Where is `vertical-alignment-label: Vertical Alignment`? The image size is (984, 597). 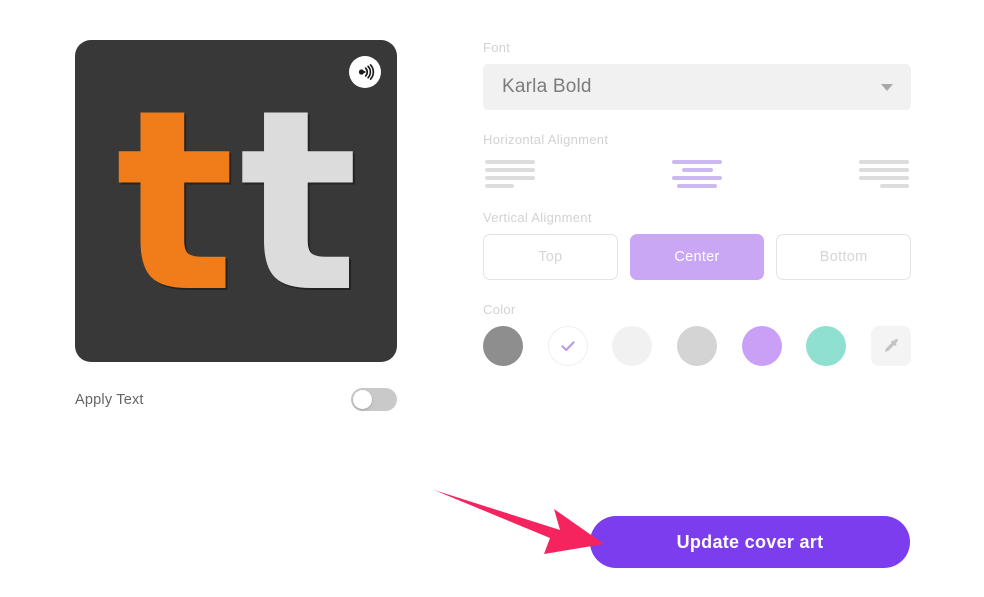
vertical-alignment-label: Vertical Alignment is located at coordinates (537, 217).